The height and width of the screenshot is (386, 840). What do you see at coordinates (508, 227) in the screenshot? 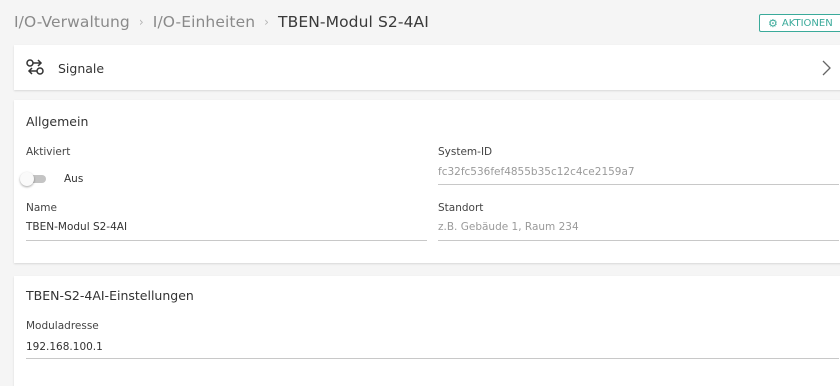
I see `standort-input: z.B. Gebäude 1, Raum 234` at bounding box center [508, 227].